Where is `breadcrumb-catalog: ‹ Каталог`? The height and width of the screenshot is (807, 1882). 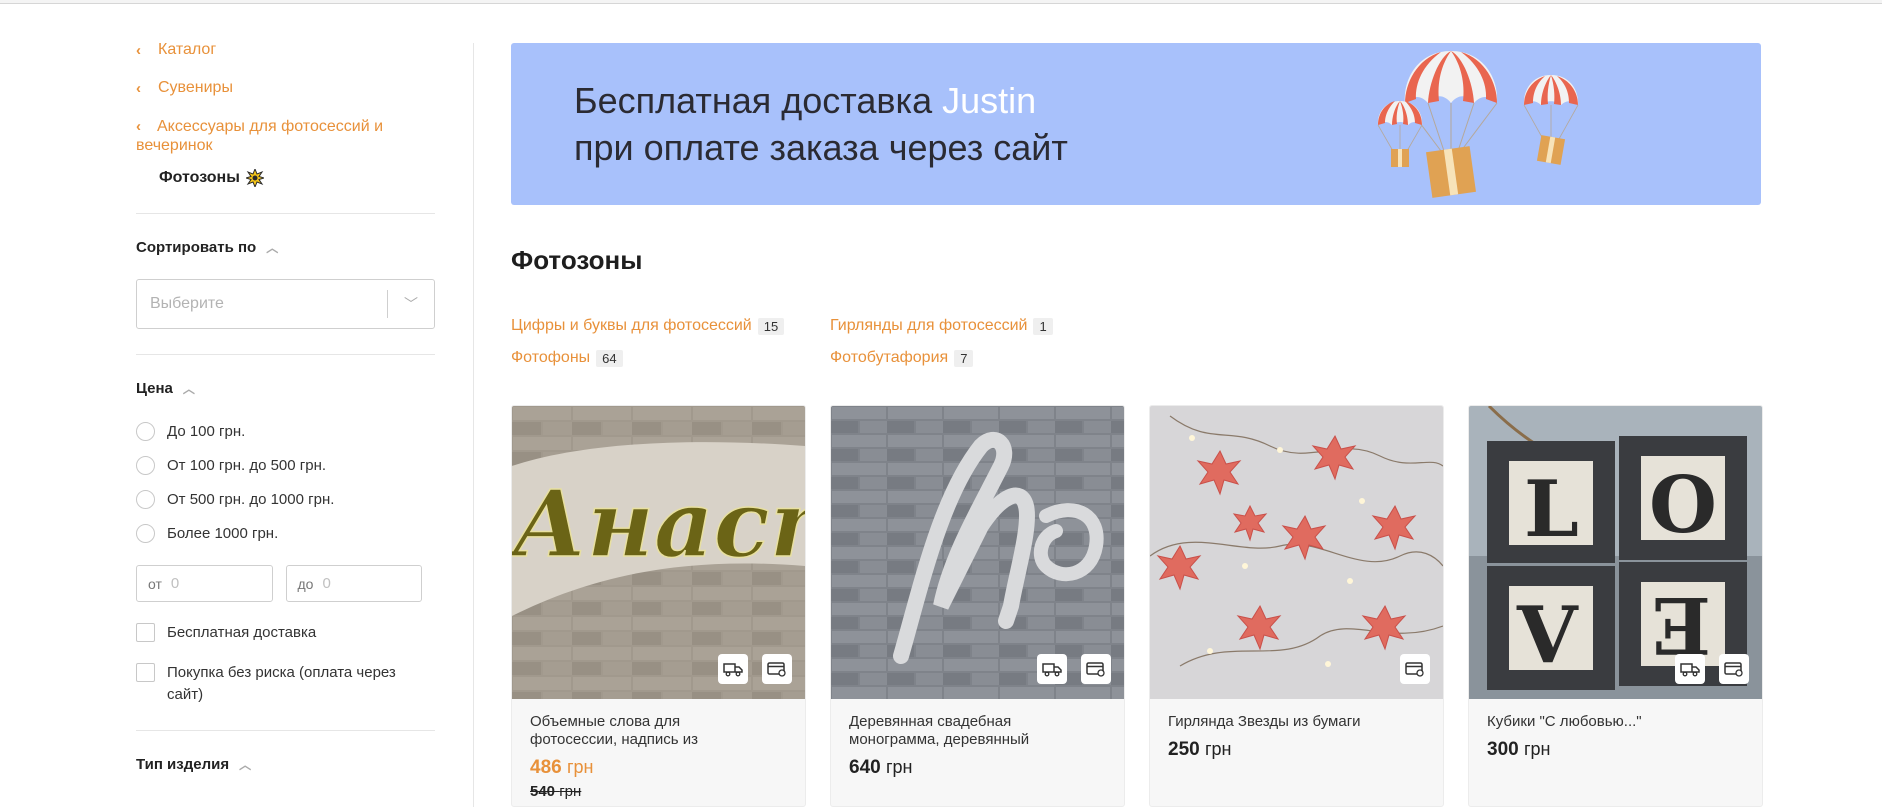 breadcrumb-catalog: ‹ Каталог is located at coordinates (285, 50).